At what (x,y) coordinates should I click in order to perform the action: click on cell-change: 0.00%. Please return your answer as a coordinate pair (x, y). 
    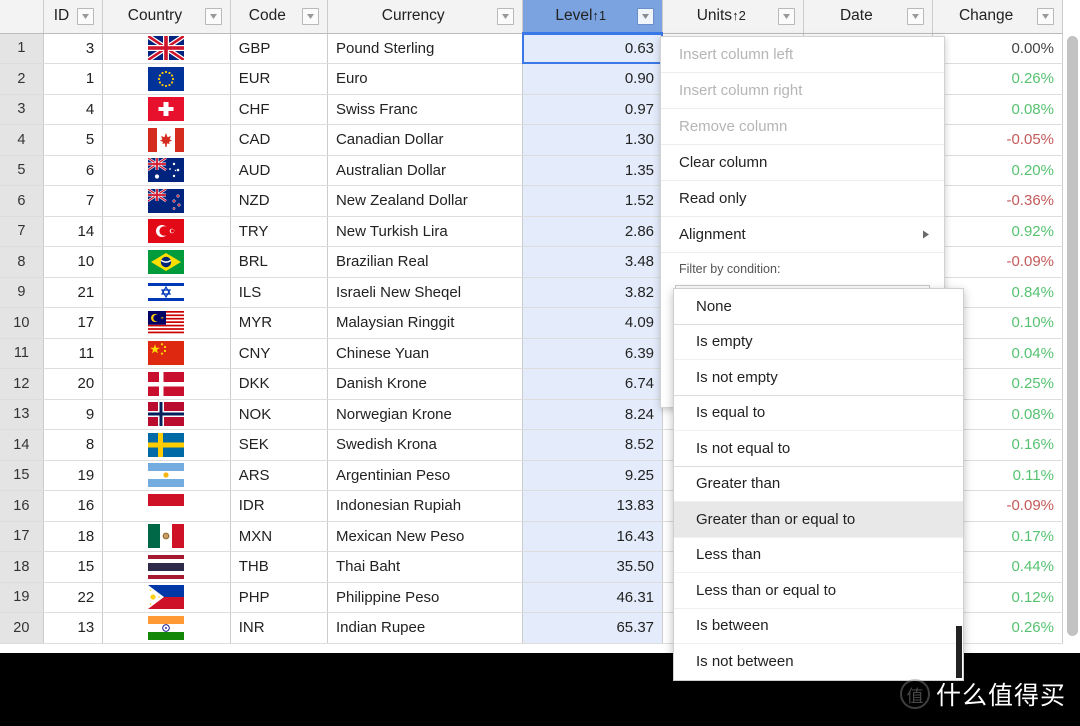
    Looking at the image, I should click on (997, 48).